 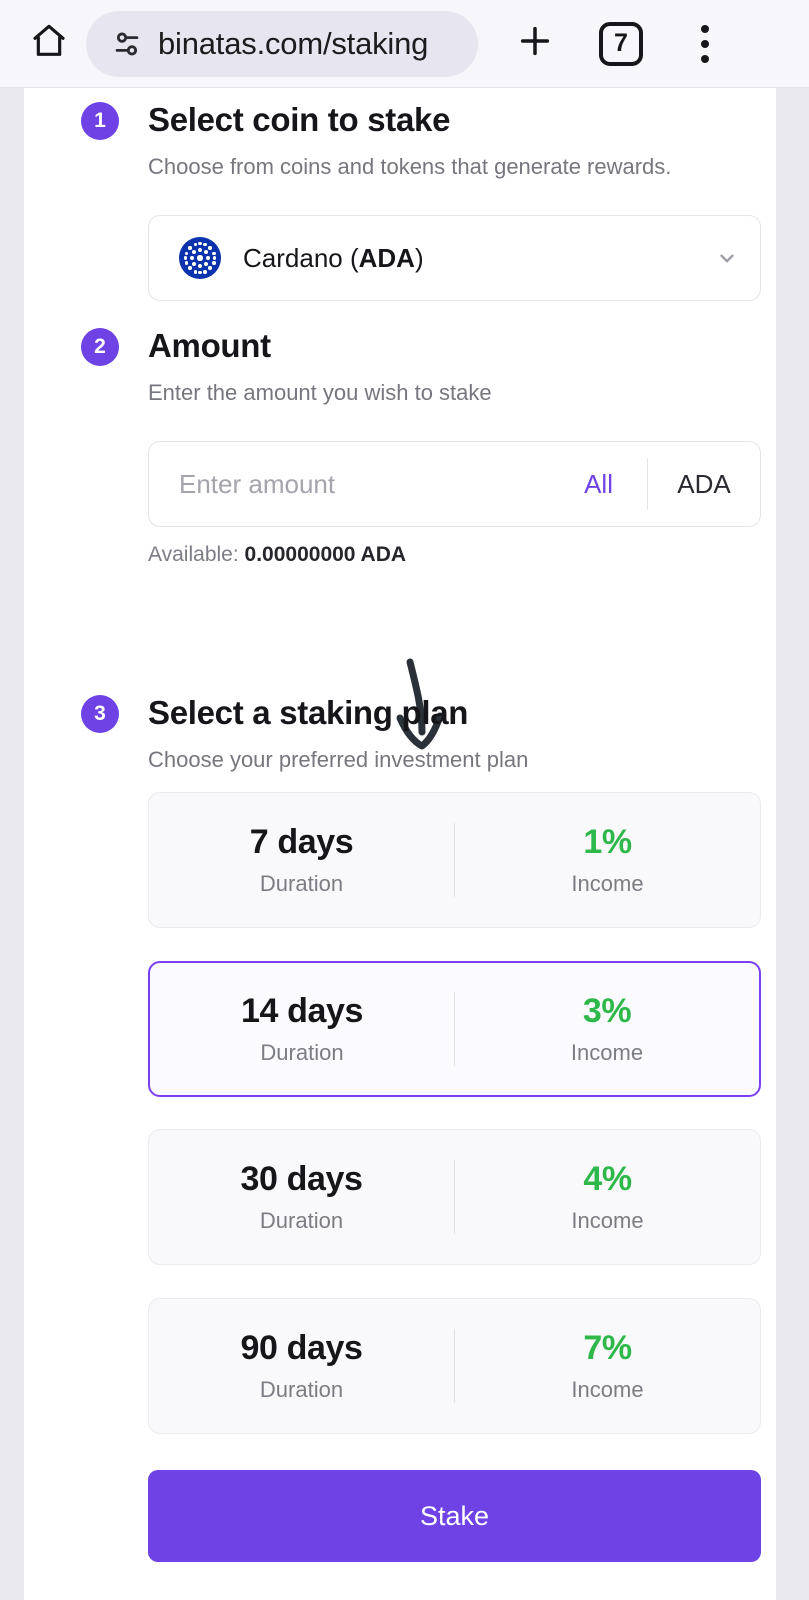 I want to click on plan-option-7-days: 7 days Duration 1% Income, so click(x=454, y=860).